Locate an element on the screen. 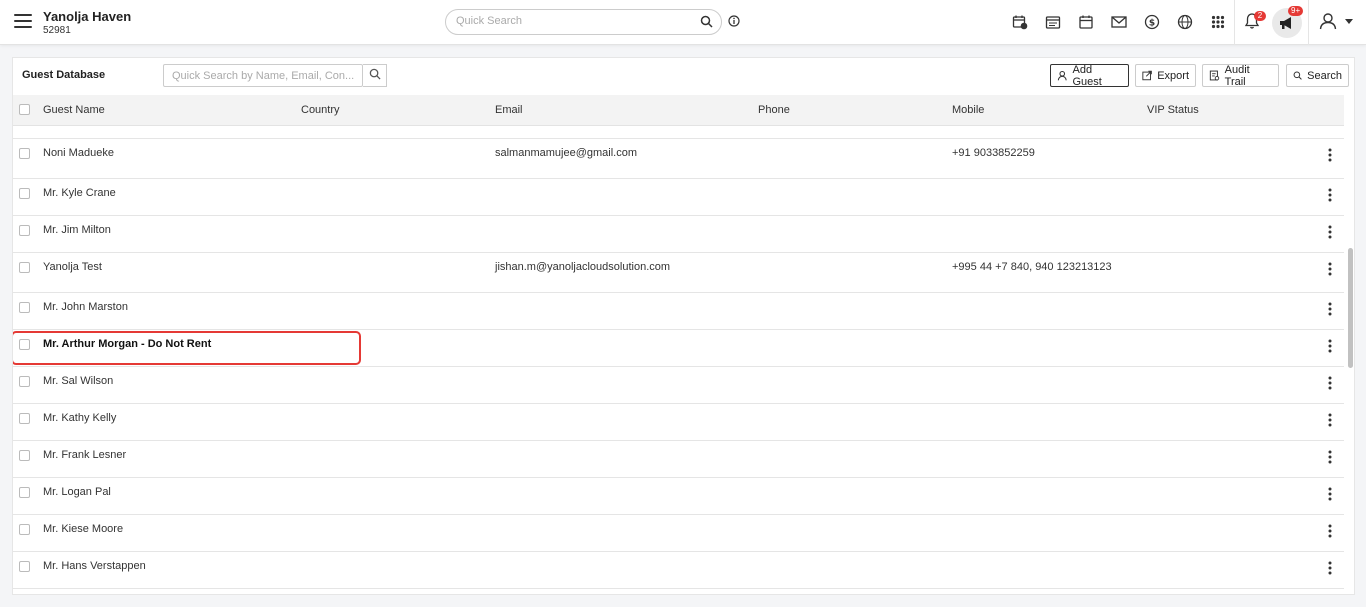 Image resolution: width=1366 pixels, height=607 pixels. table-row: Mr. Hans Verstappen is located at coordinates (678, 570).